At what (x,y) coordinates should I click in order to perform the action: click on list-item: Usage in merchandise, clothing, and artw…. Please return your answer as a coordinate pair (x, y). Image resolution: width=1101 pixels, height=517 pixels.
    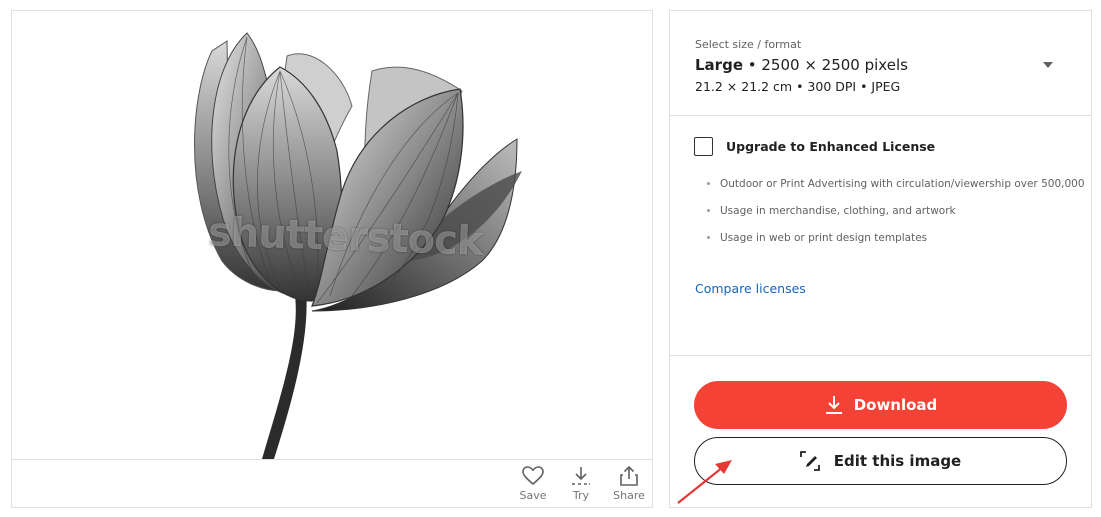
    Looking at the image, I should click on (898, 211).